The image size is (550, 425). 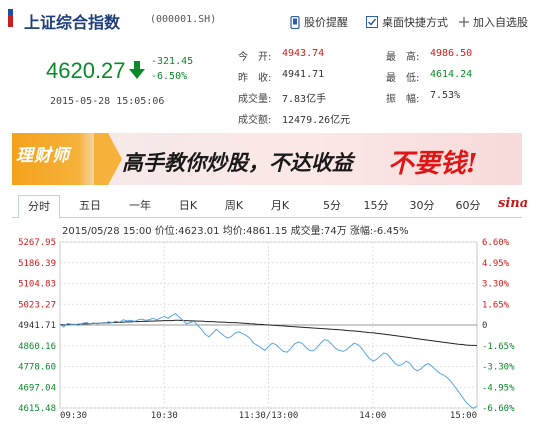 I want to click on desktop-shortcut-link: 桌面快捷方式, so click(x=407, y=22).